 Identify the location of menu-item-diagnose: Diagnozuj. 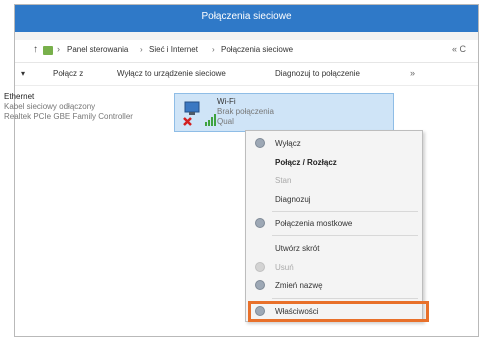
(334, 199).